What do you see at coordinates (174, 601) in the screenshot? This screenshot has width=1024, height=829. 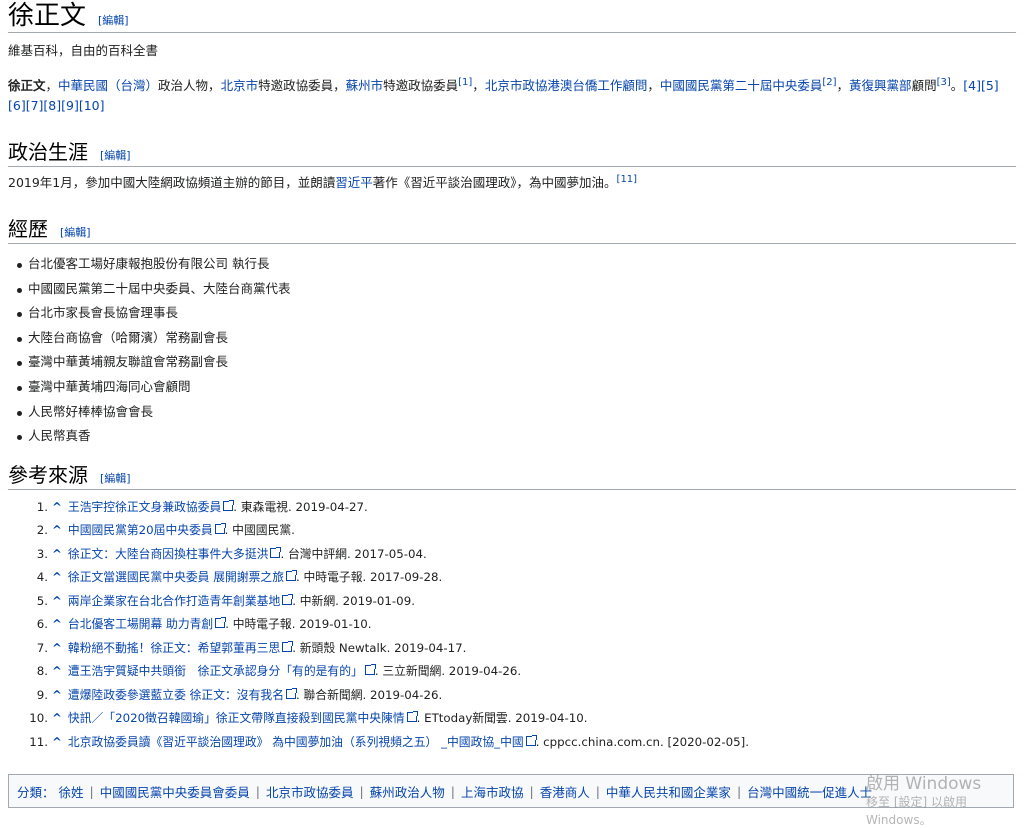 I see `reference-link: 兩岸企業家在台北合作打造青年創業基地` at bounding box center [174, 601].